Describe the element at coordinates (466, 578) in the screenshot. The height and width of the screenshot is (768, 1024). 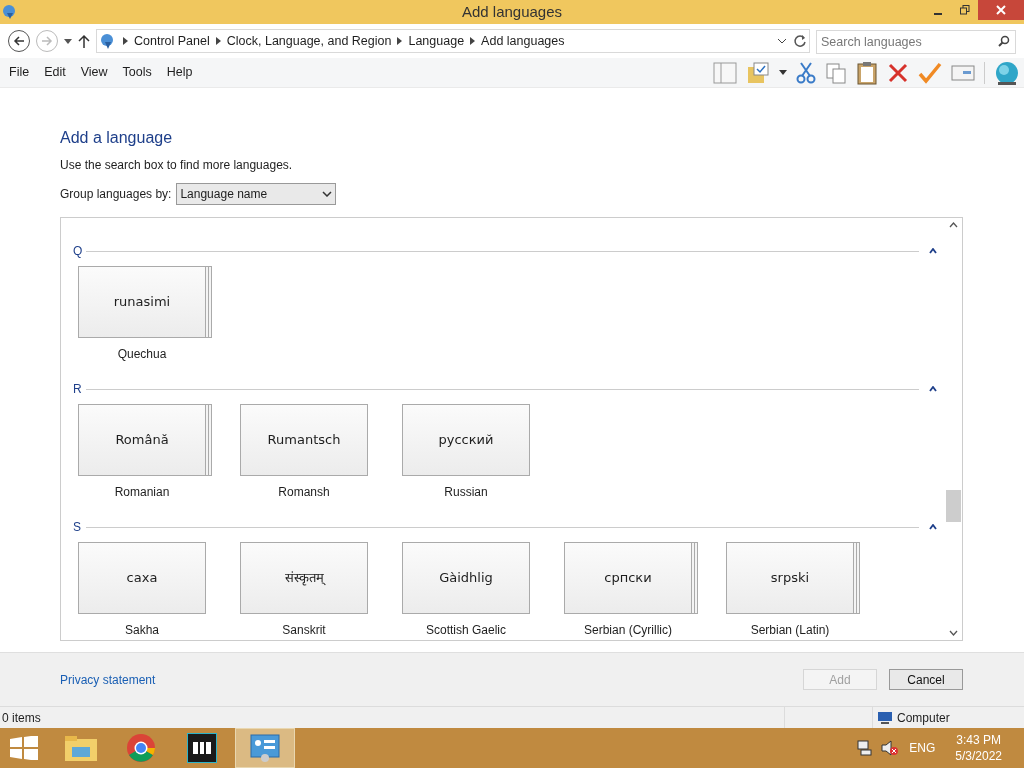
I see `language-tile: Gàidhlig` at that location.